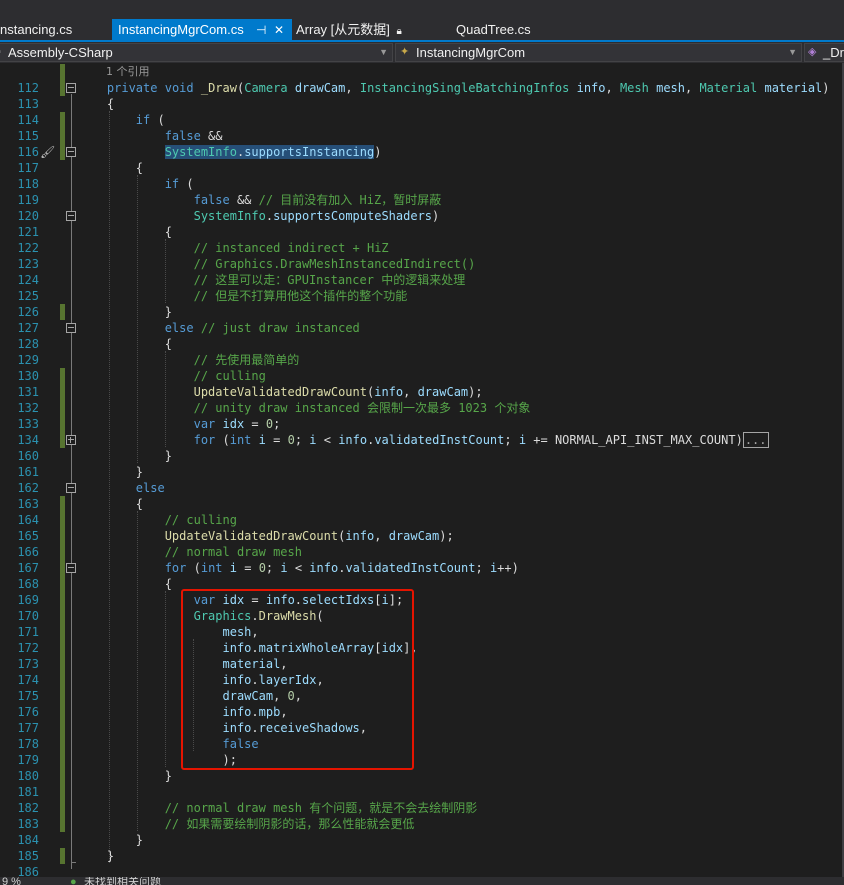 The width and height of the screenshot is (844, 885). What do you see at coordinates (28, 120) in the screenshot?
I see `line-number: 114` at bounding box center [28, 120].